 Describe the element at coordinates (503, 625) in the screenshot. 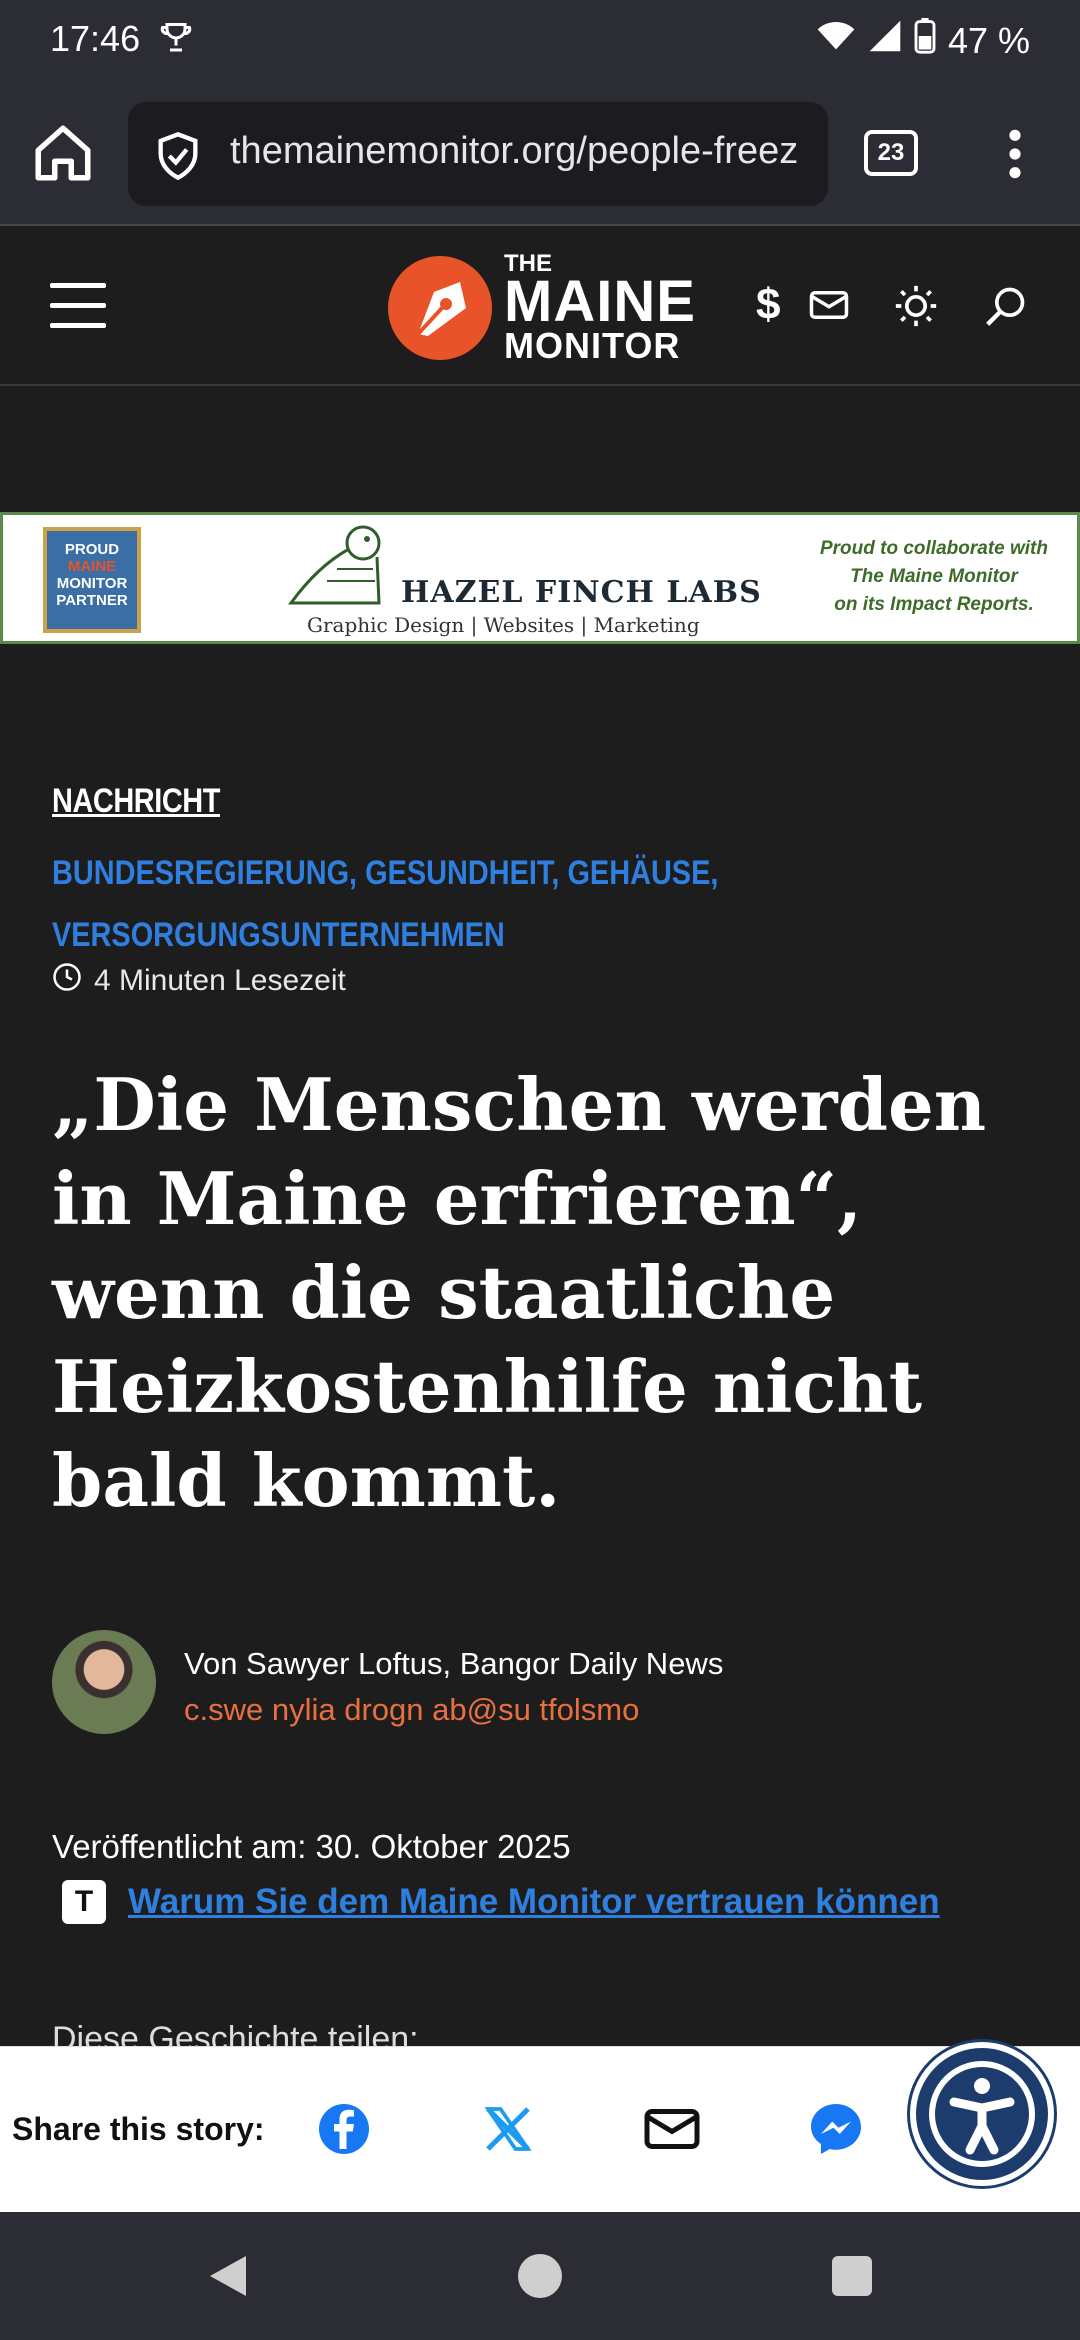

I see `ad-services: Graphic Design | Websites | Marketing` at that location.